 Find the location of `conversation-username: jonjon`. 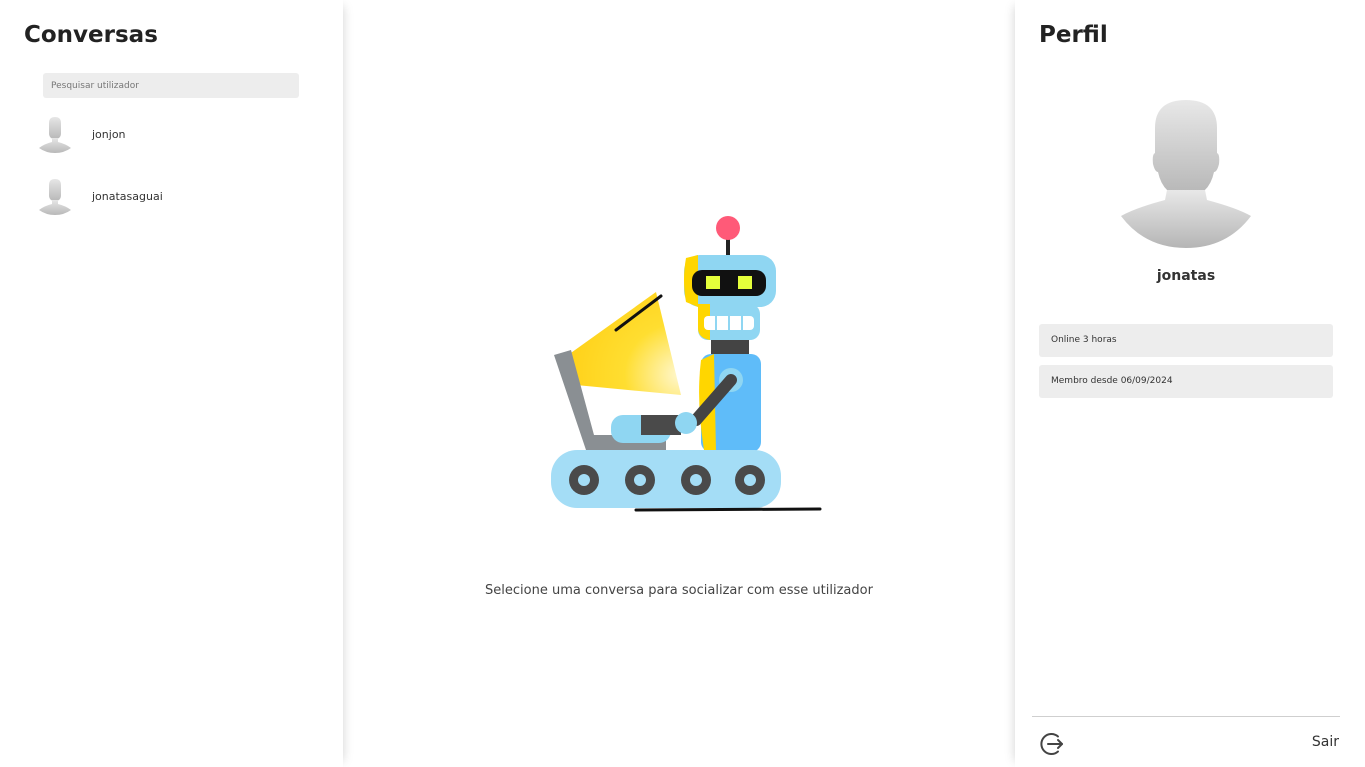

conversation-username: jonjon is located at coordinates (109, 134).